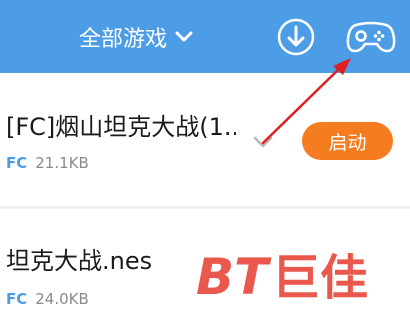  I want to click on game-meta: FC 21.1KB, so click(47, 163).